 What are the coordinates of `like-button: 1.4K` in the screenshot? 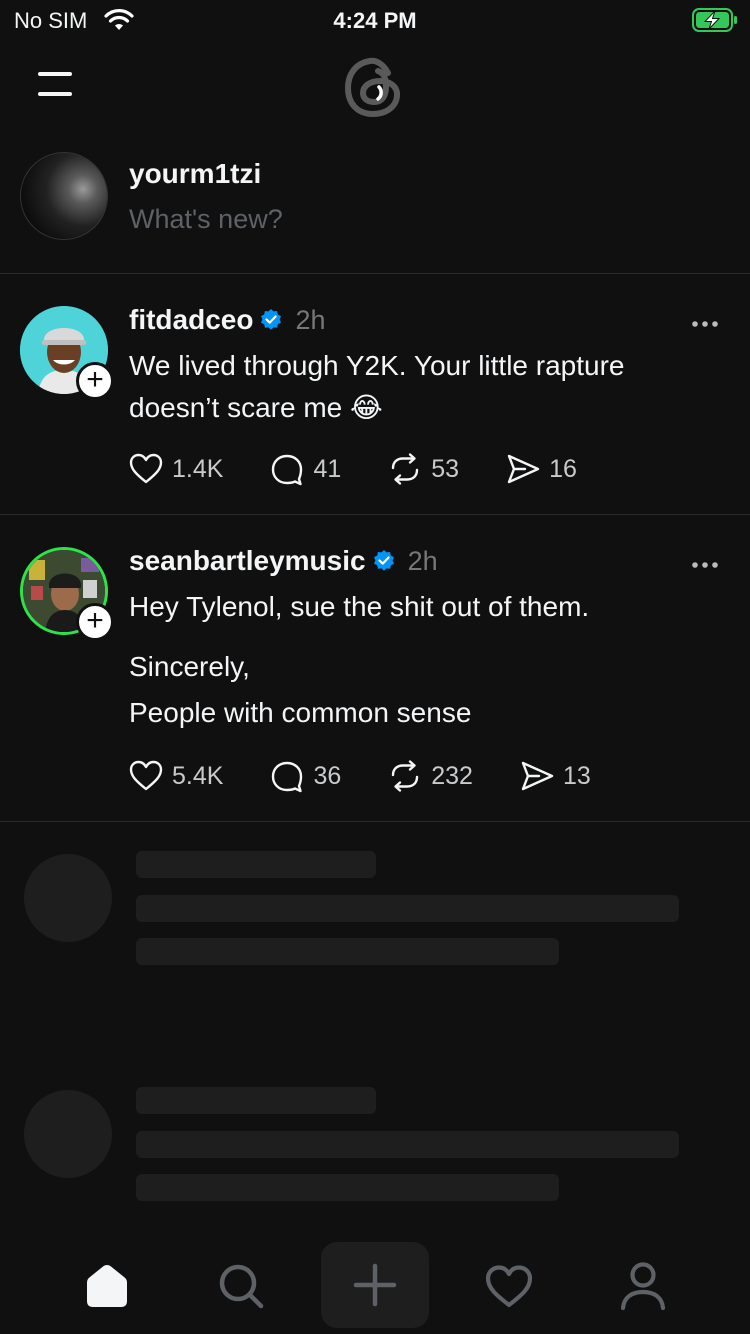 It's located at (175, 469).